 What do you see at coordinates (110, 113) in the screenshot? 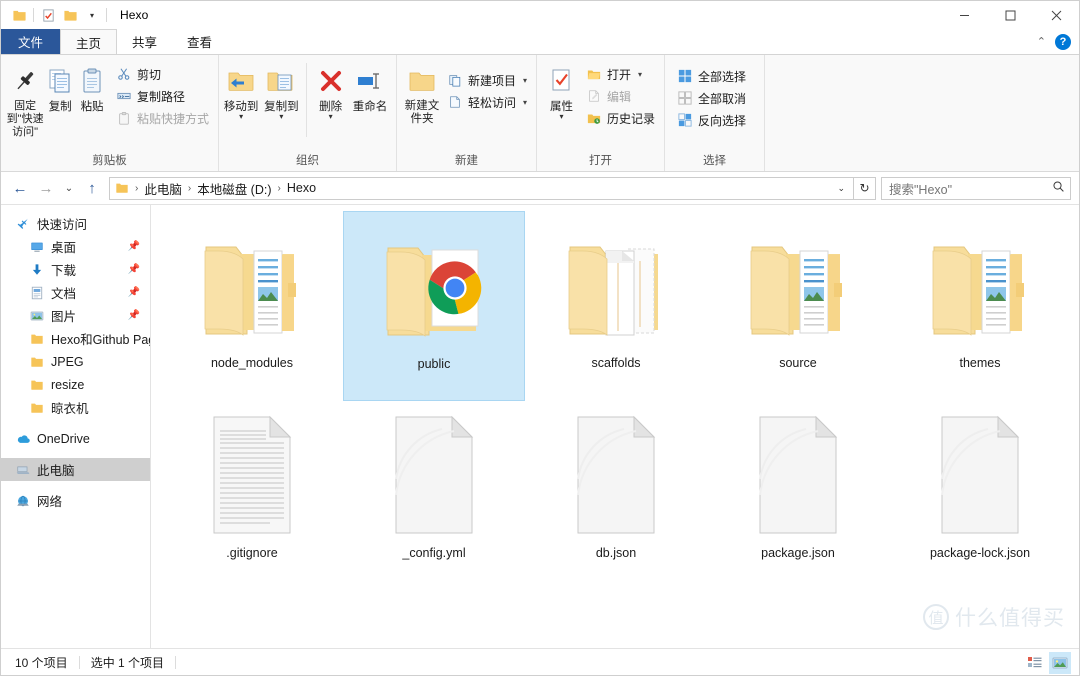
I see `ribbon-group-clipboard: 固定到"快速访问" 复制 粘贴 剪切 复制路径 粘贴快捷方式 剪贴板` at bounding box center [110, 113].